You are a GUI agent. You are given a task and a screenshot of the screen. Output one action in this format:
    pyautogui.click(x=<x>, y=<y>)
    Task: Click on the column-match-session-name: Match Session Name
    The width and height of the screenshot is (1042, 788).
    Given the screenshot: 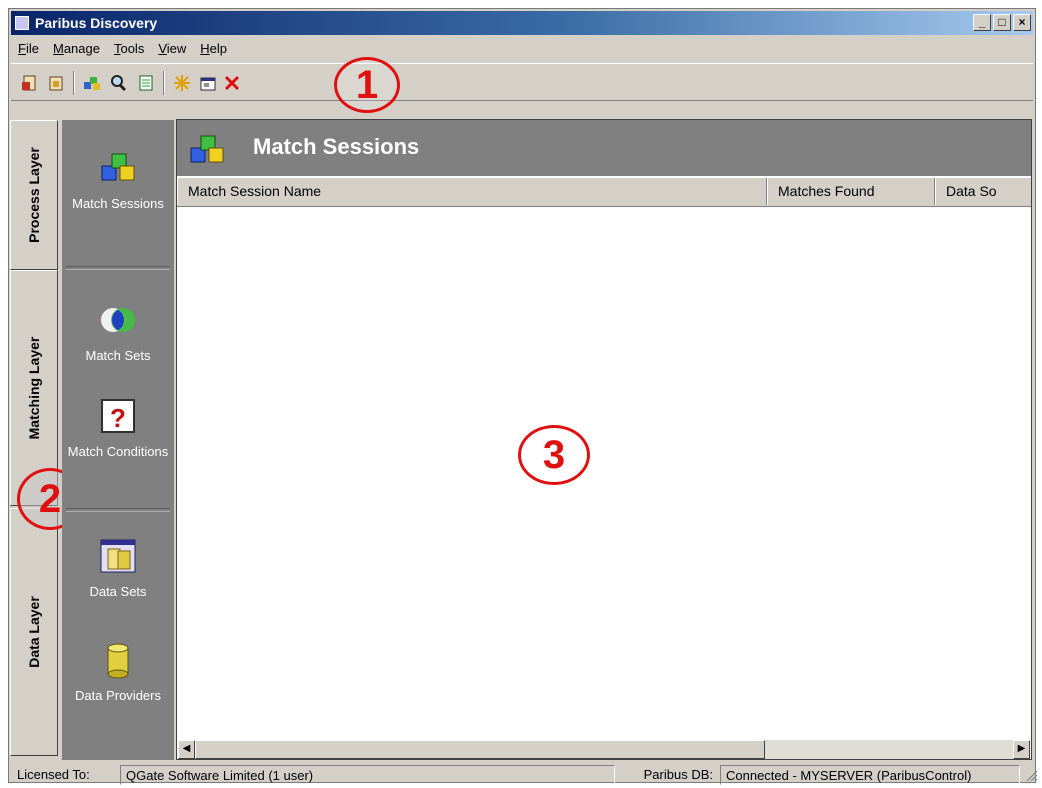 What is the action you would take?
    pyautogui.click(x=472, y=191)
    